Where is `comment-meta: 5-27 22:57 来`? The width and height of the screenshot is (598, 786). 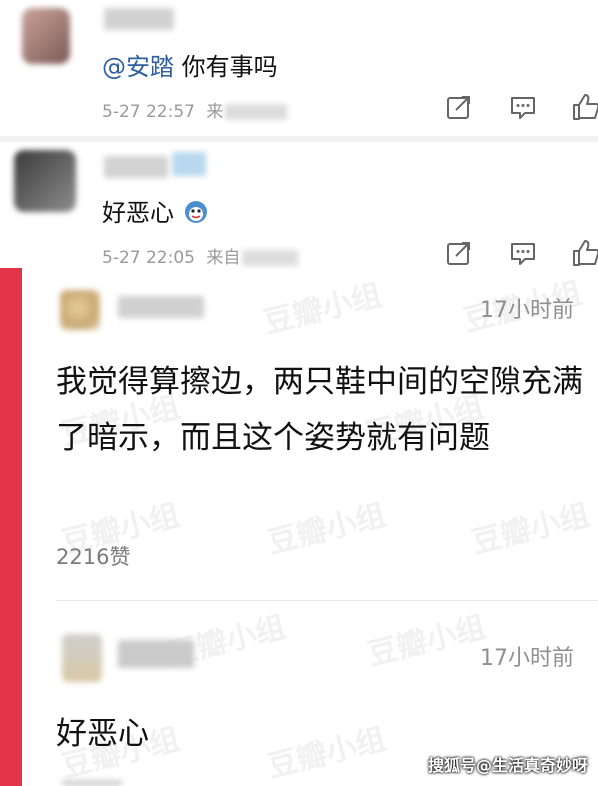
comment-meta: 5-27 22:57 来 is located at coordinates (195, 109).